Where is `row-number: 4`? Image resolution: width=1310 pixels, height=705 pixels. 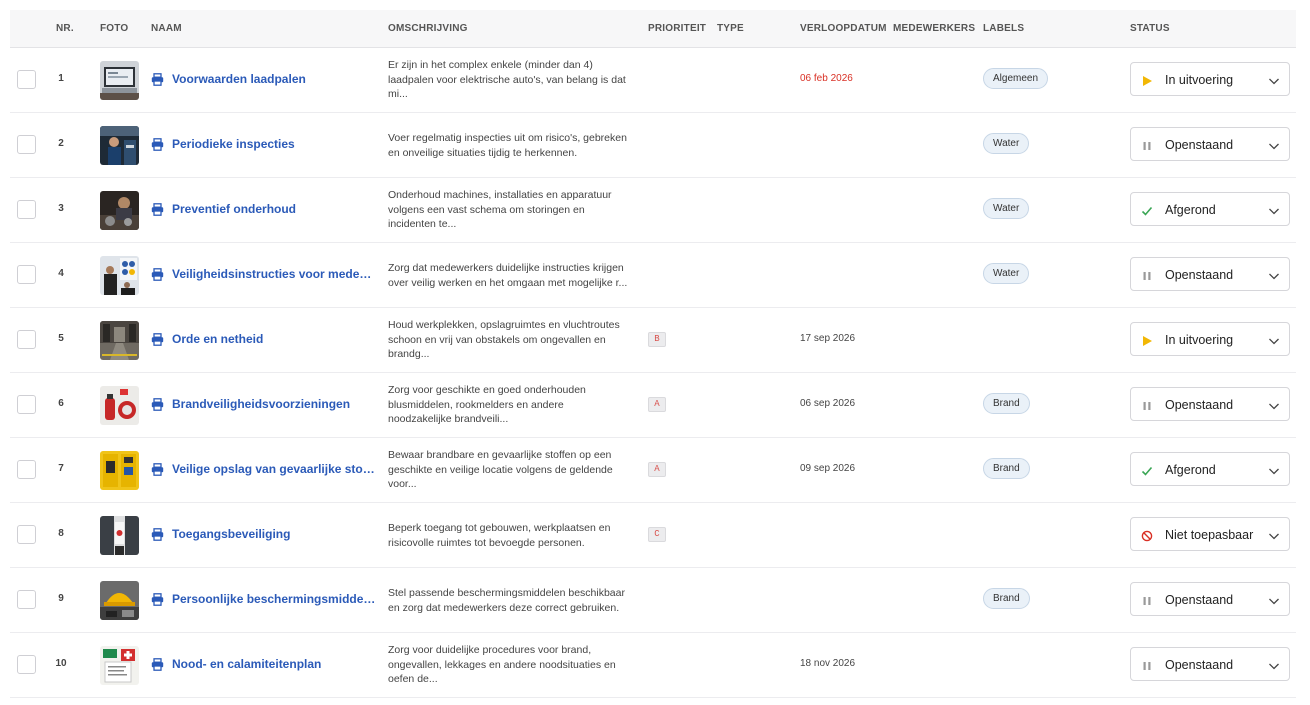 row-number: 4 is located at coordinates (61, 273).